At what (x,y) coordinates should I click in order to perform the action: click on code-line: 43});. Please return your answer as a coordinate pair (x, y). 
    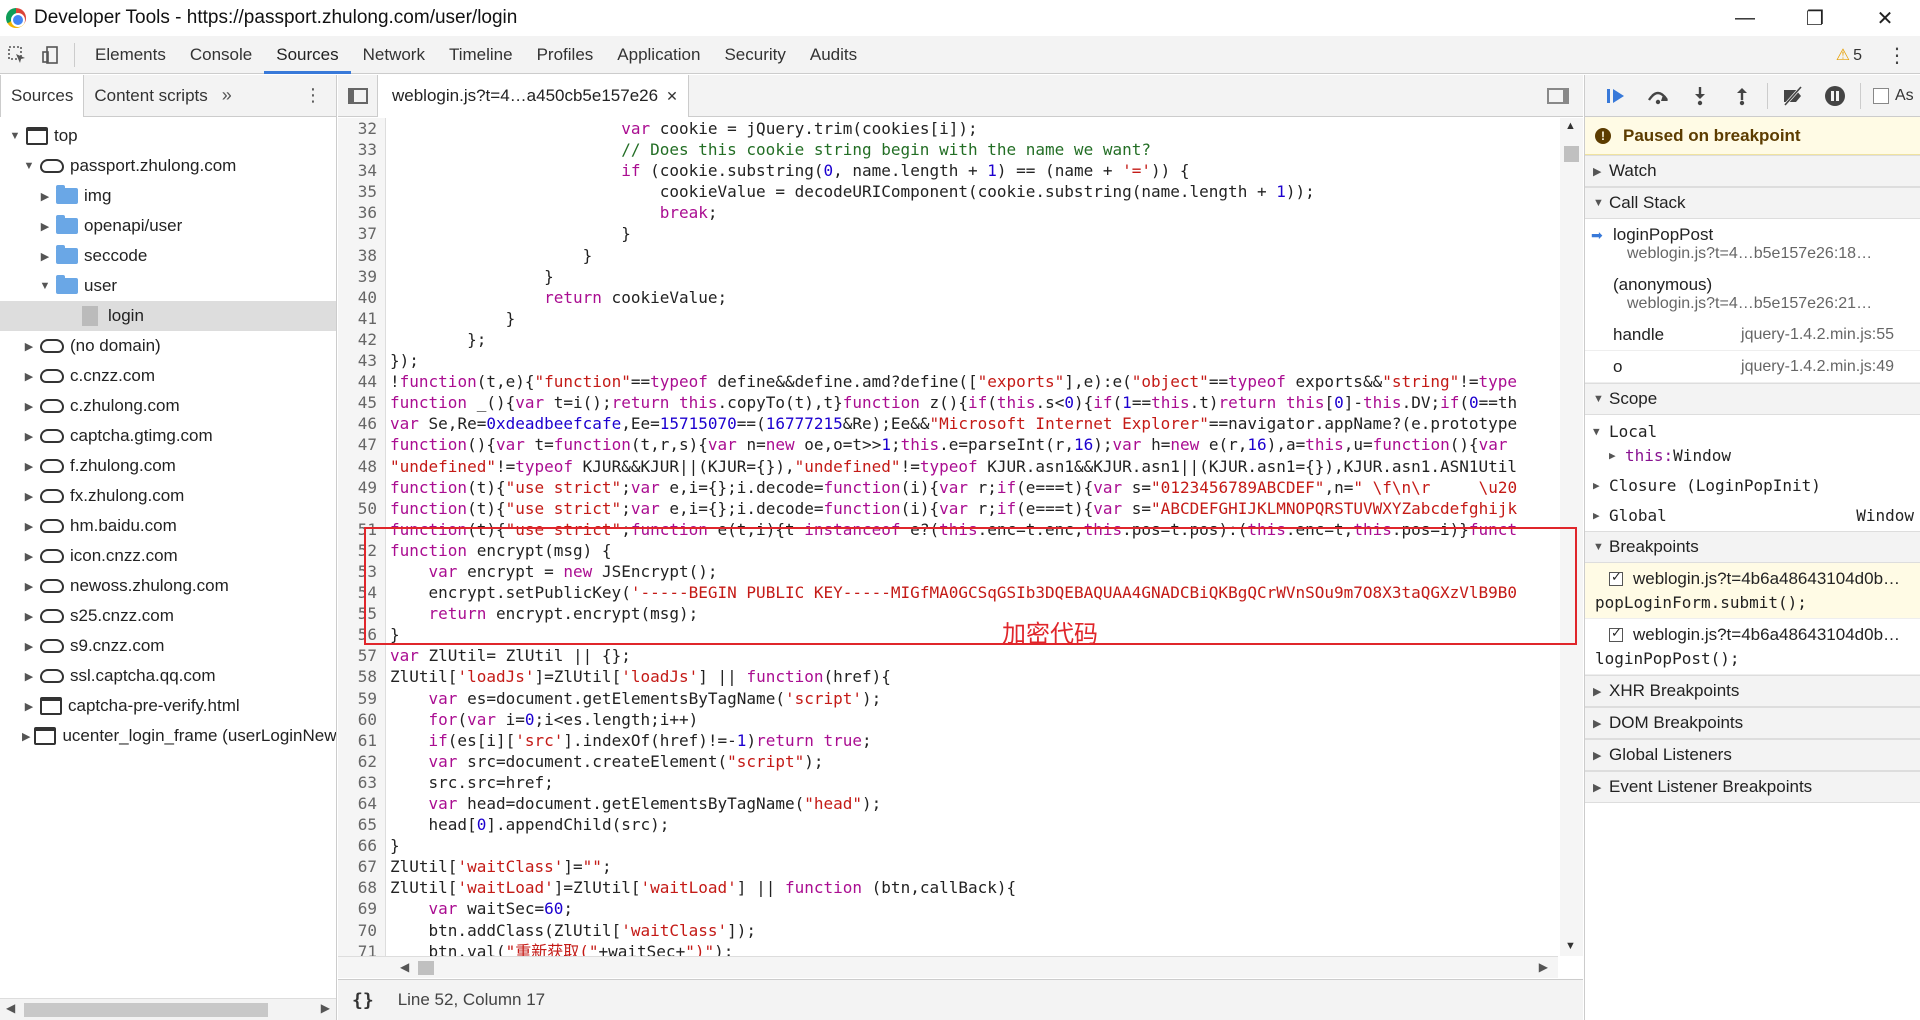
    Looking at the image, I should click on (948, 361).